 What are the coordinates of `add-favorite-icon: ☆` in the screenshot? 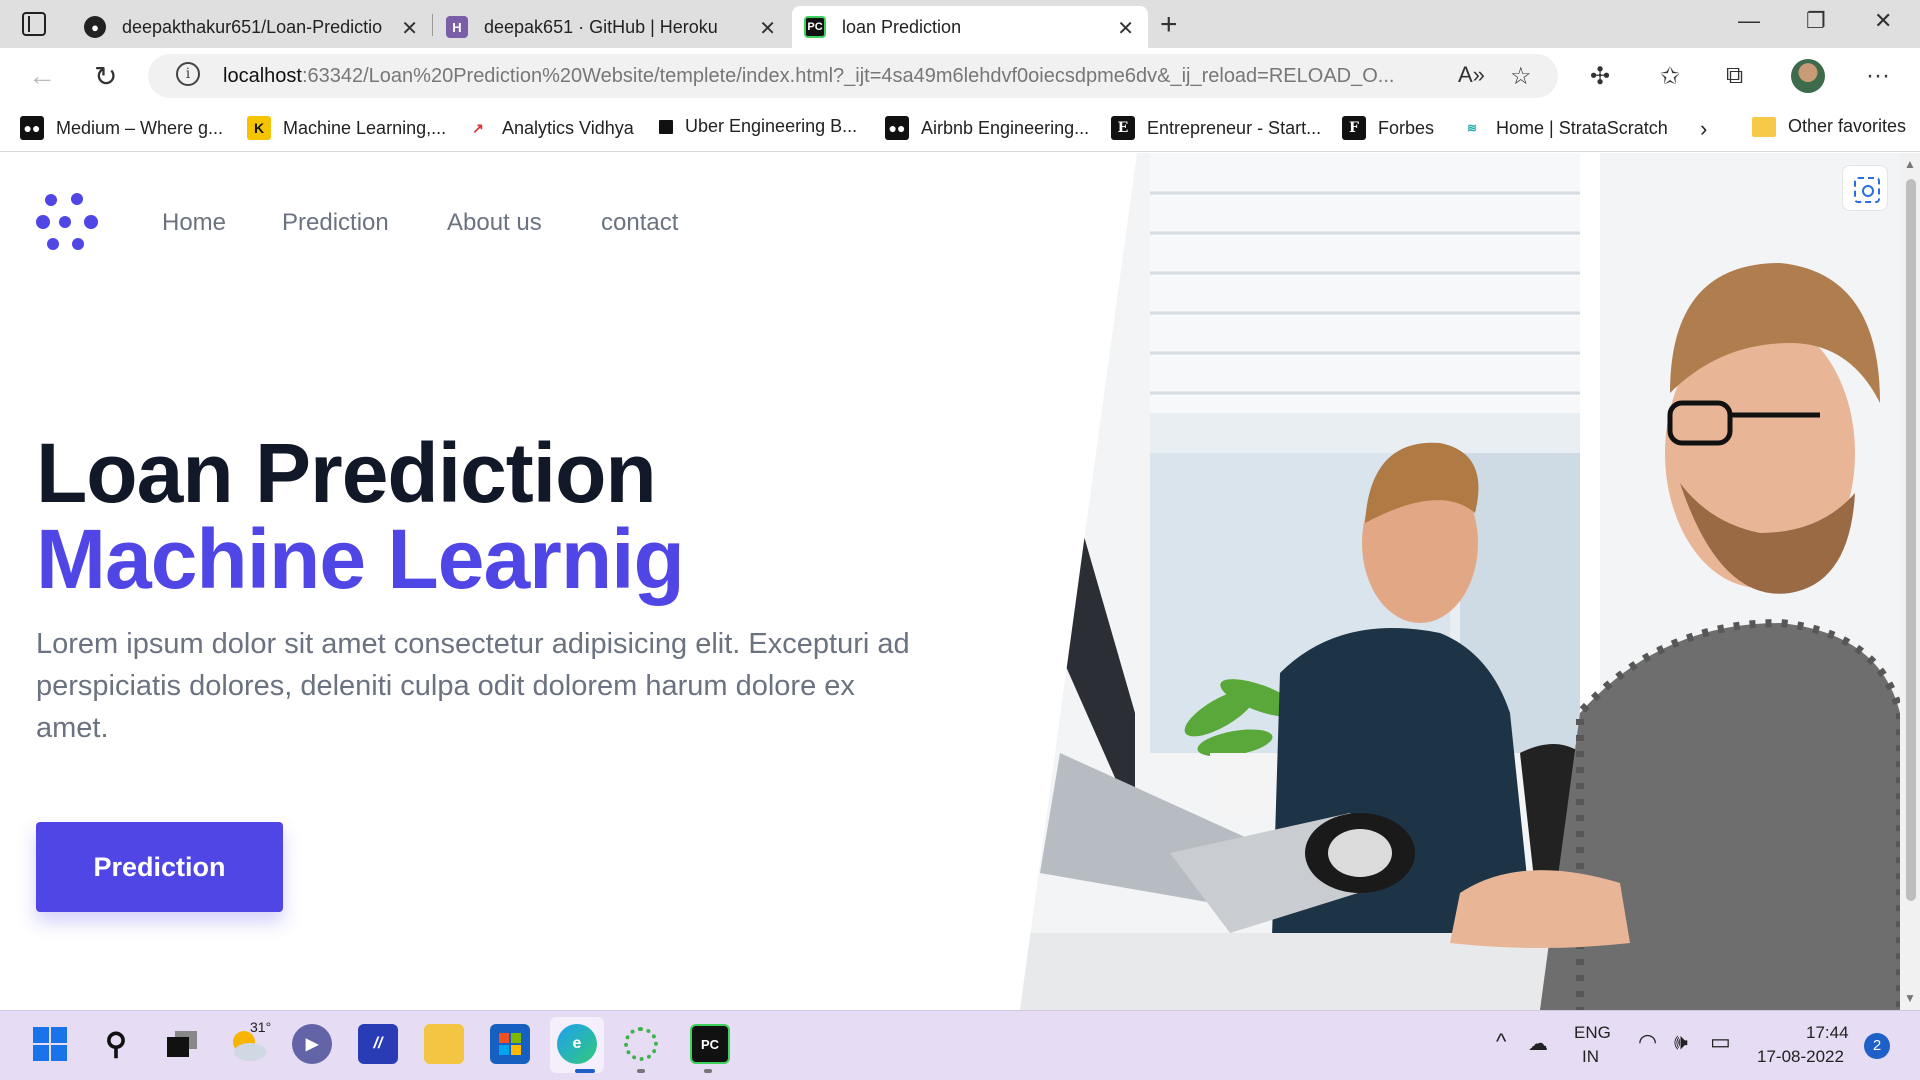 It's located at (1521, 76).